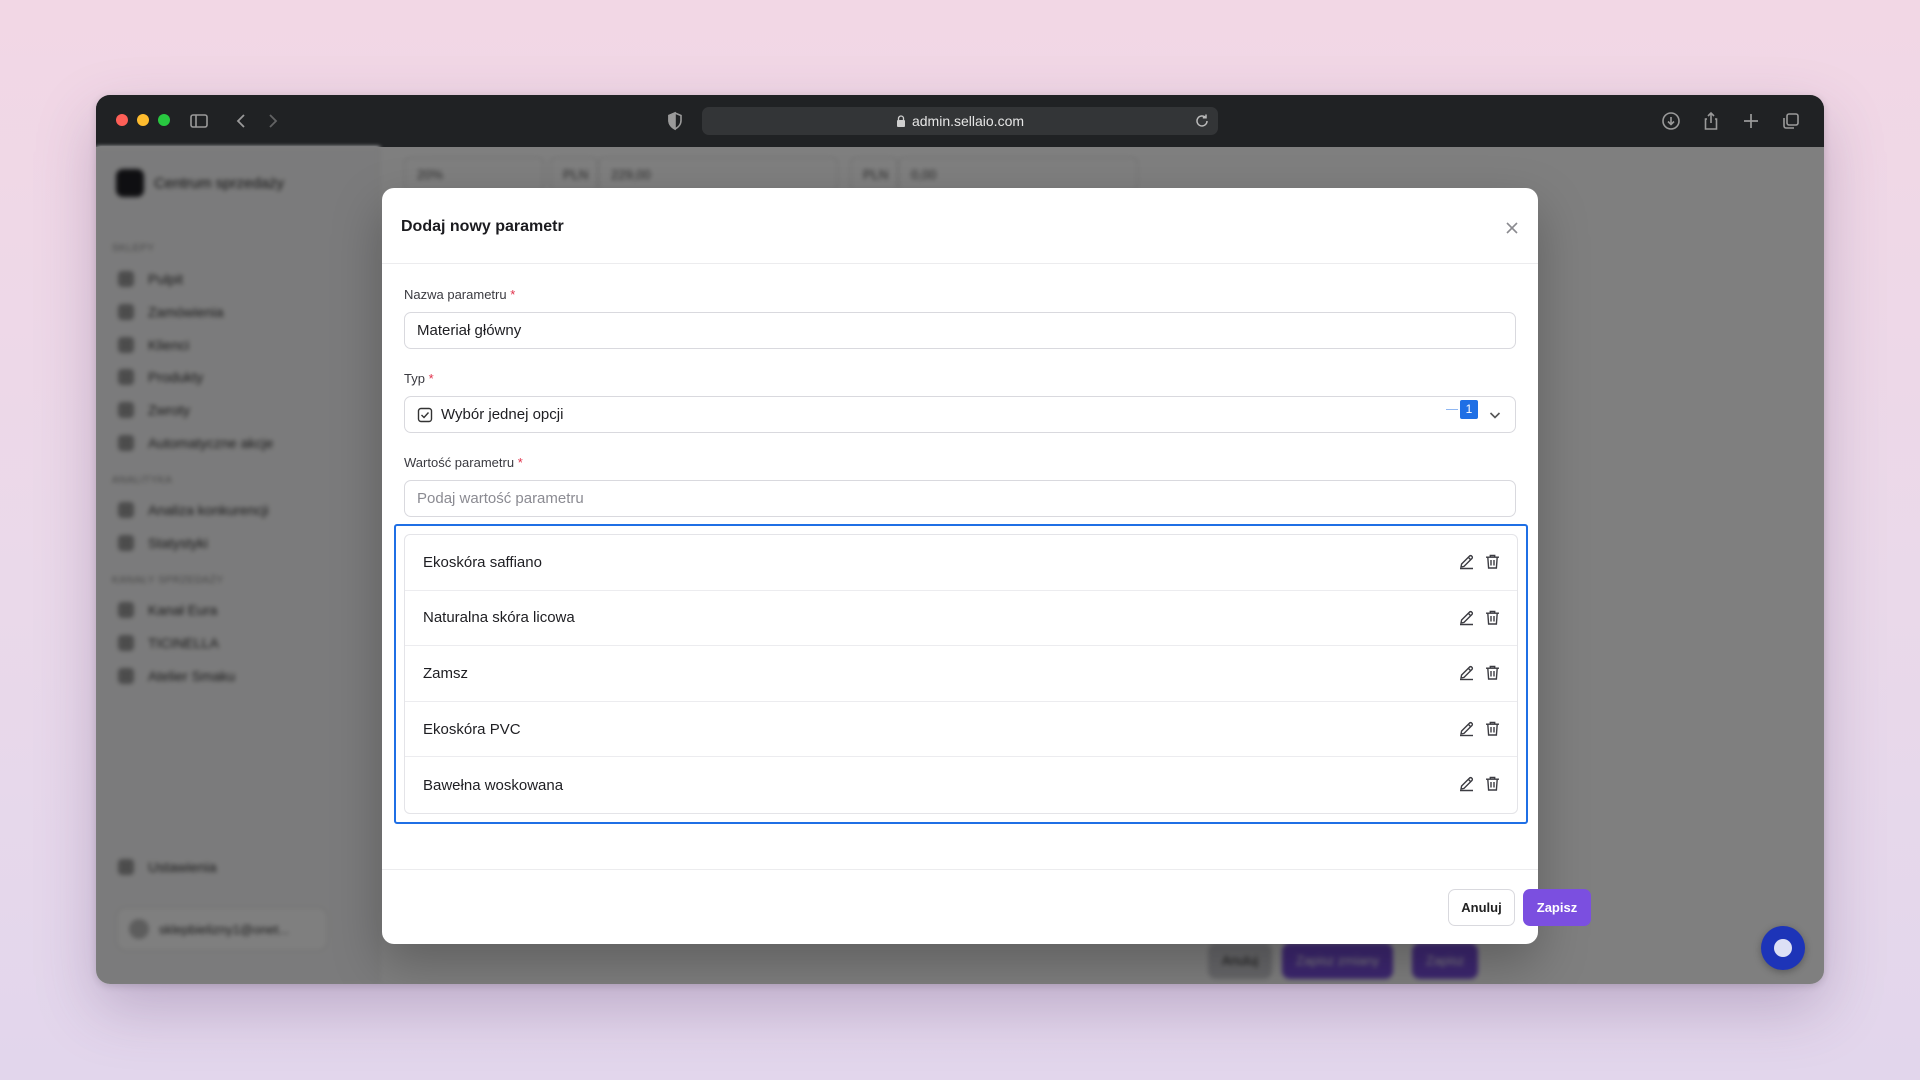 The height and width of the screenshot is (1080, 1920). I want to click on option-label: Ekoskóra PVC, so click(472, 729).